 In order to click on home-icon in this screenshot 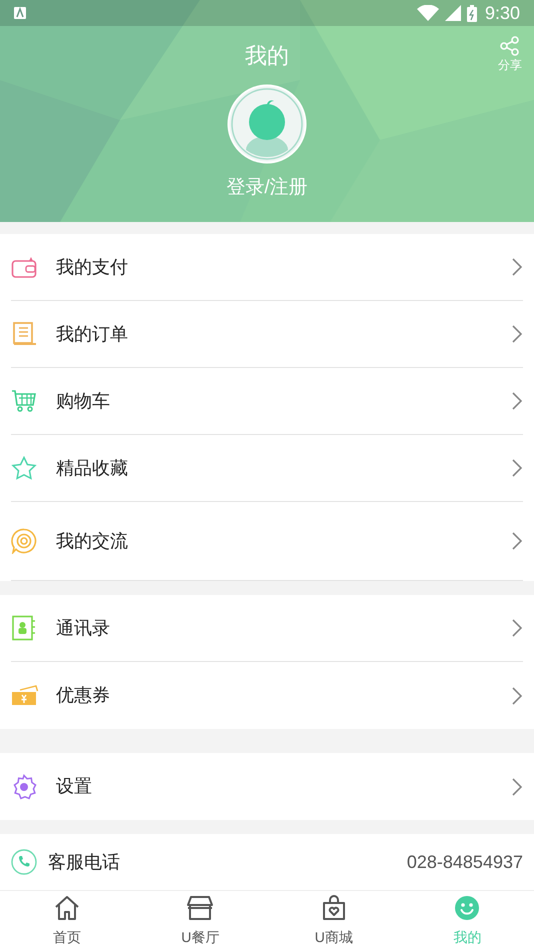, I will do `click(66, 908)`.